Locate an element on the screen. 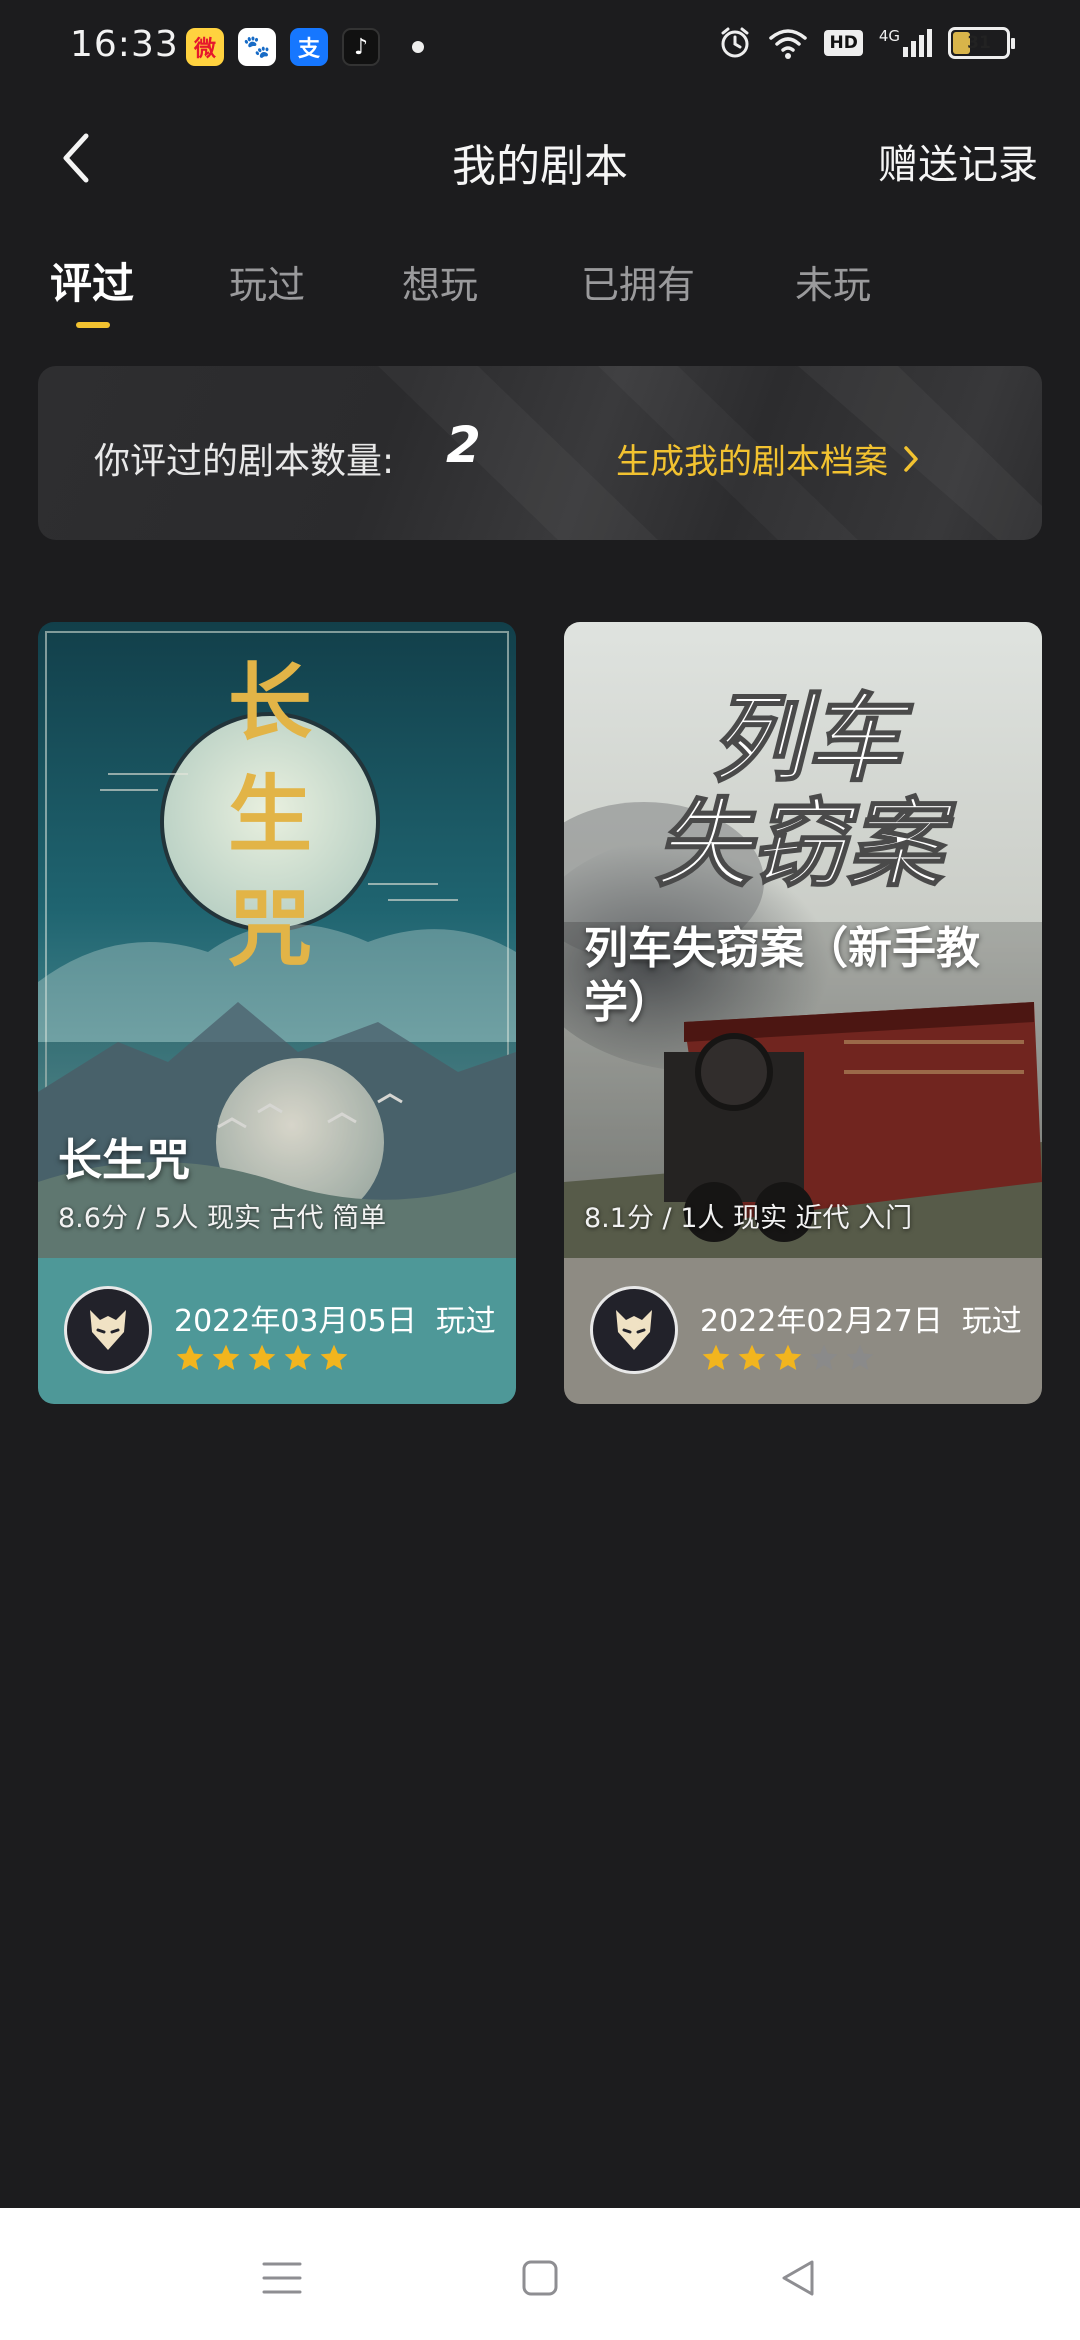  play-date: 2022年03月05日 is located at coordinates (295, 1321).